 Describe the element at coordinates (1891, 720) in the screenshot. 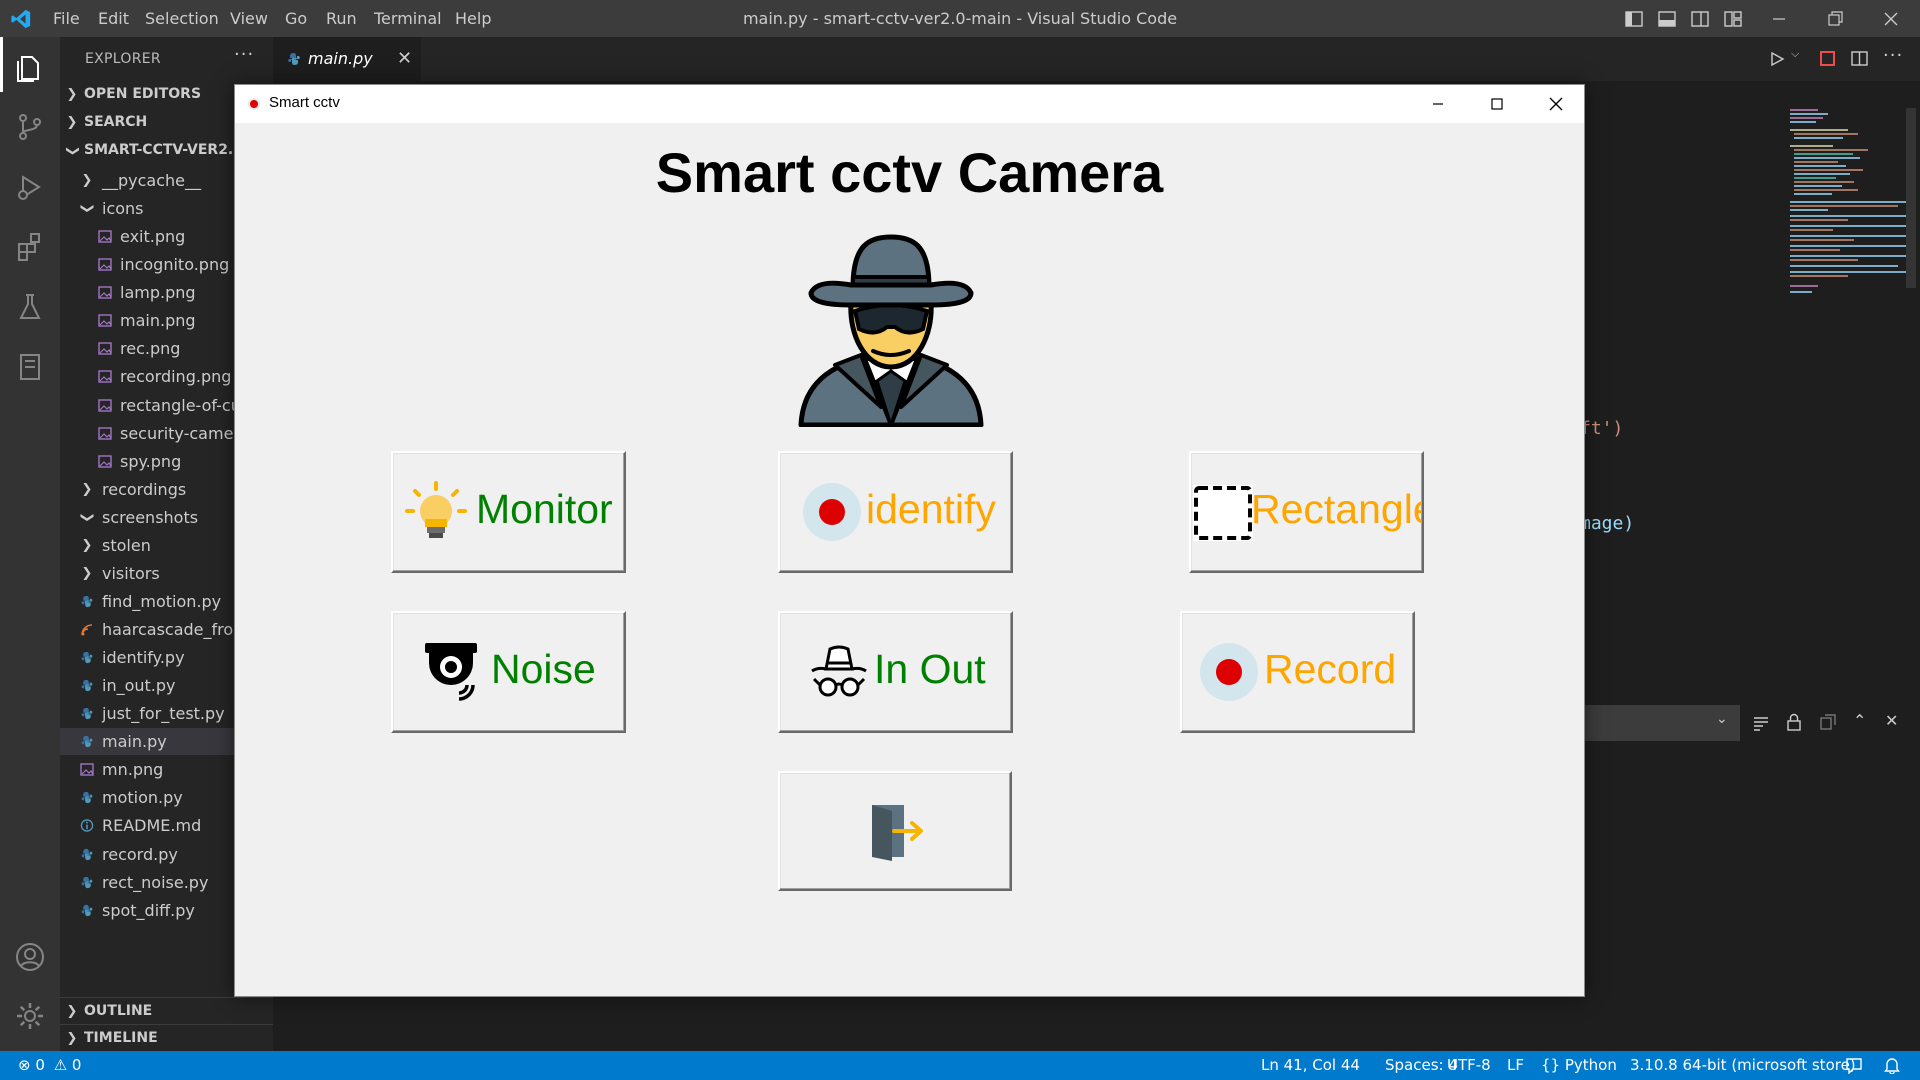

I see `close-panel-icon: ✕` at that location.